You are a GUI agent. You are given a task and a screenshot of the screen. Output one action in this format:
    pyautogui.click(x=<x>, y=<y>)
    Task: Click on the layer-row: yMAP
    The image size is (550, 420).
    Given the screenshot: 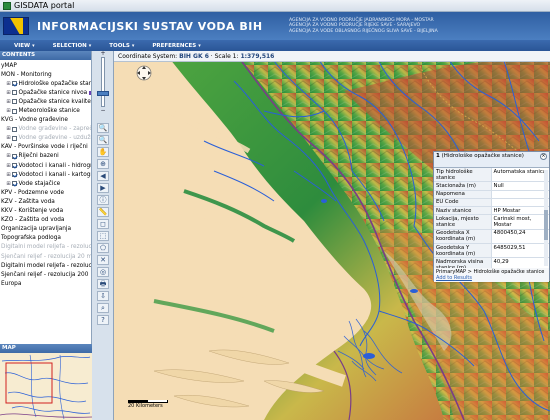 What is the action you would take?
    pyautogui.click(x=45, y=65)
    